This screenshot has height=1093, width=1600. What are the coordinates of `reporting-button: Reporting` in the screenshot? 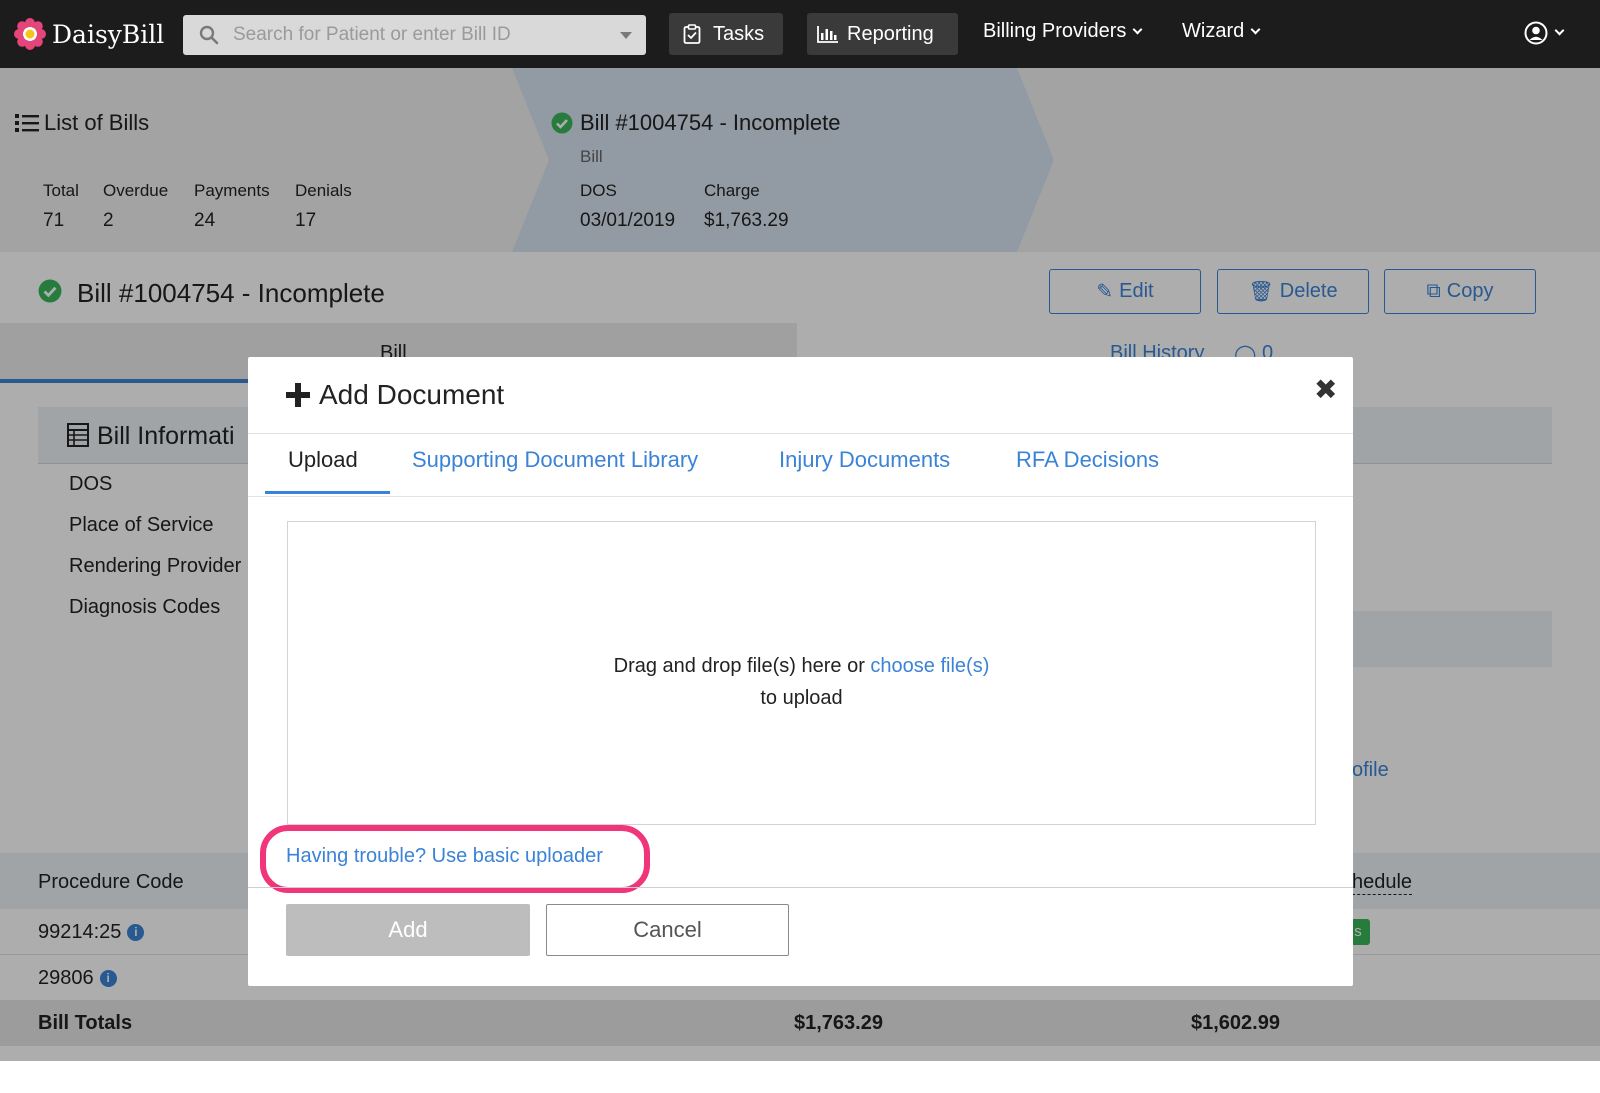 It's located at (882, 34).